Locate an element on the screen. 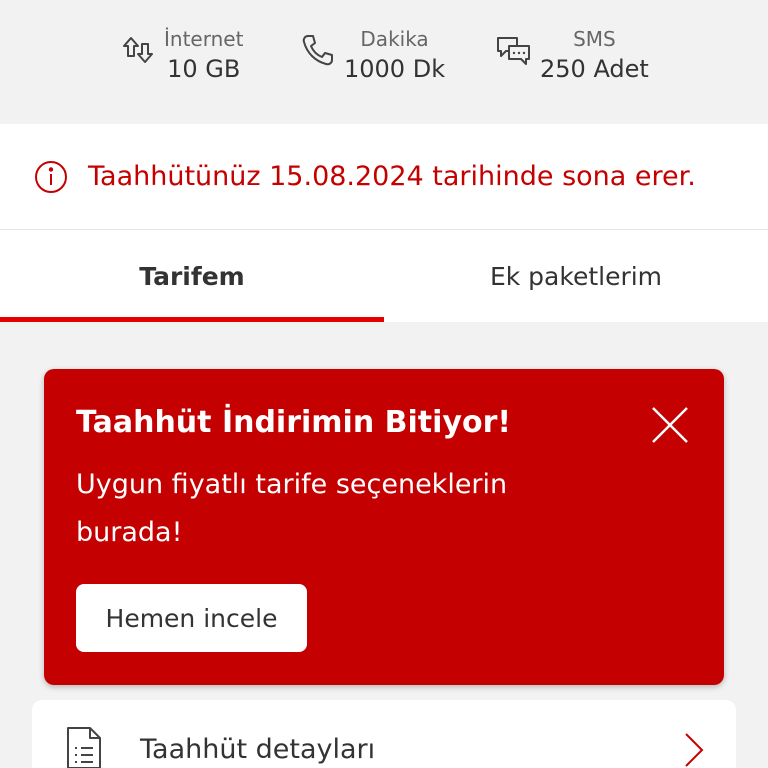  tab-bar: Tarifem Ek paketlerim is located at coordinates (384, 276).